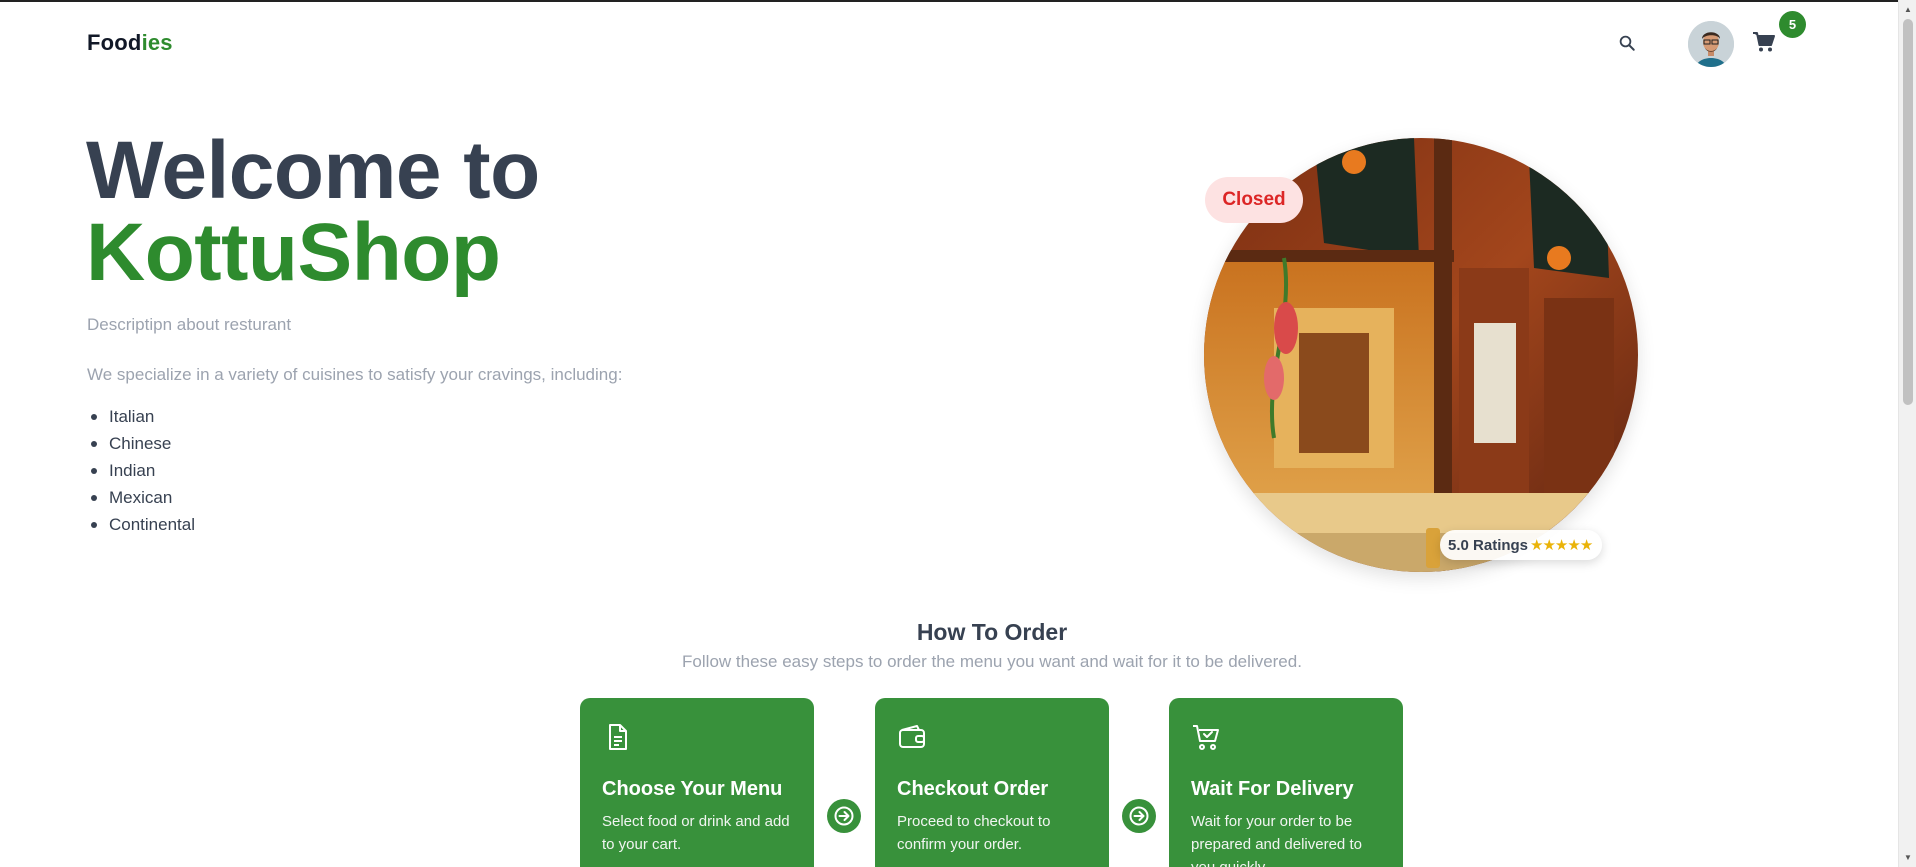  What do you see at coordinates (1272, 789) in the screenshot?
I see `step-title: Wait For Delivery` at bounding box center [1272, 789].